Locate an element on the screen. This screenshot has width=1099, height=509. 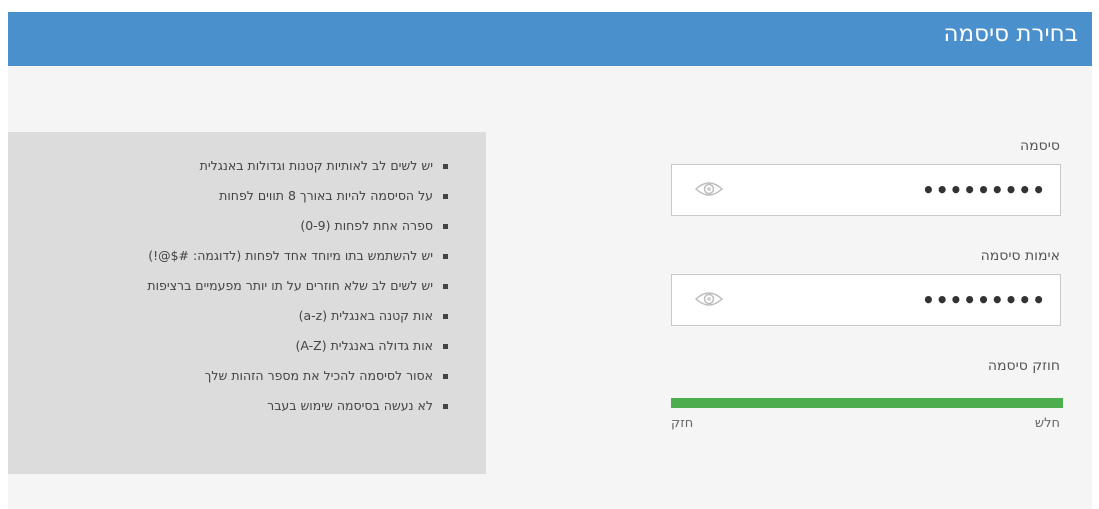
strength-label: חוזק סיסמה is located at coordinates (1023, 366).